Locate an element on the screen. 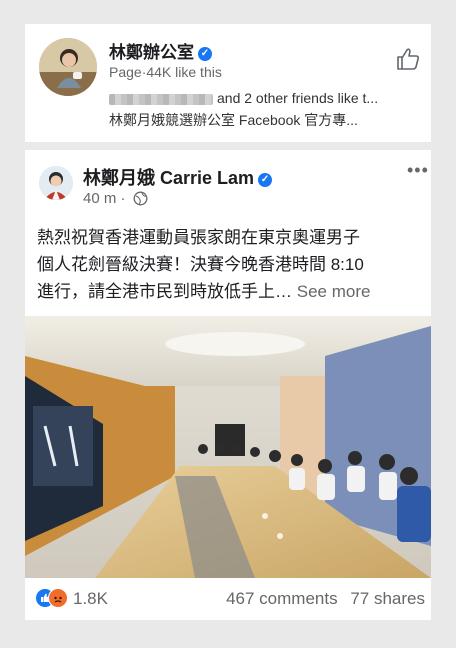 Image resolution: width=456 pixels, height=648 pixels. post-stats: 467 comments 77 shares is located at coordinates (325, 599).